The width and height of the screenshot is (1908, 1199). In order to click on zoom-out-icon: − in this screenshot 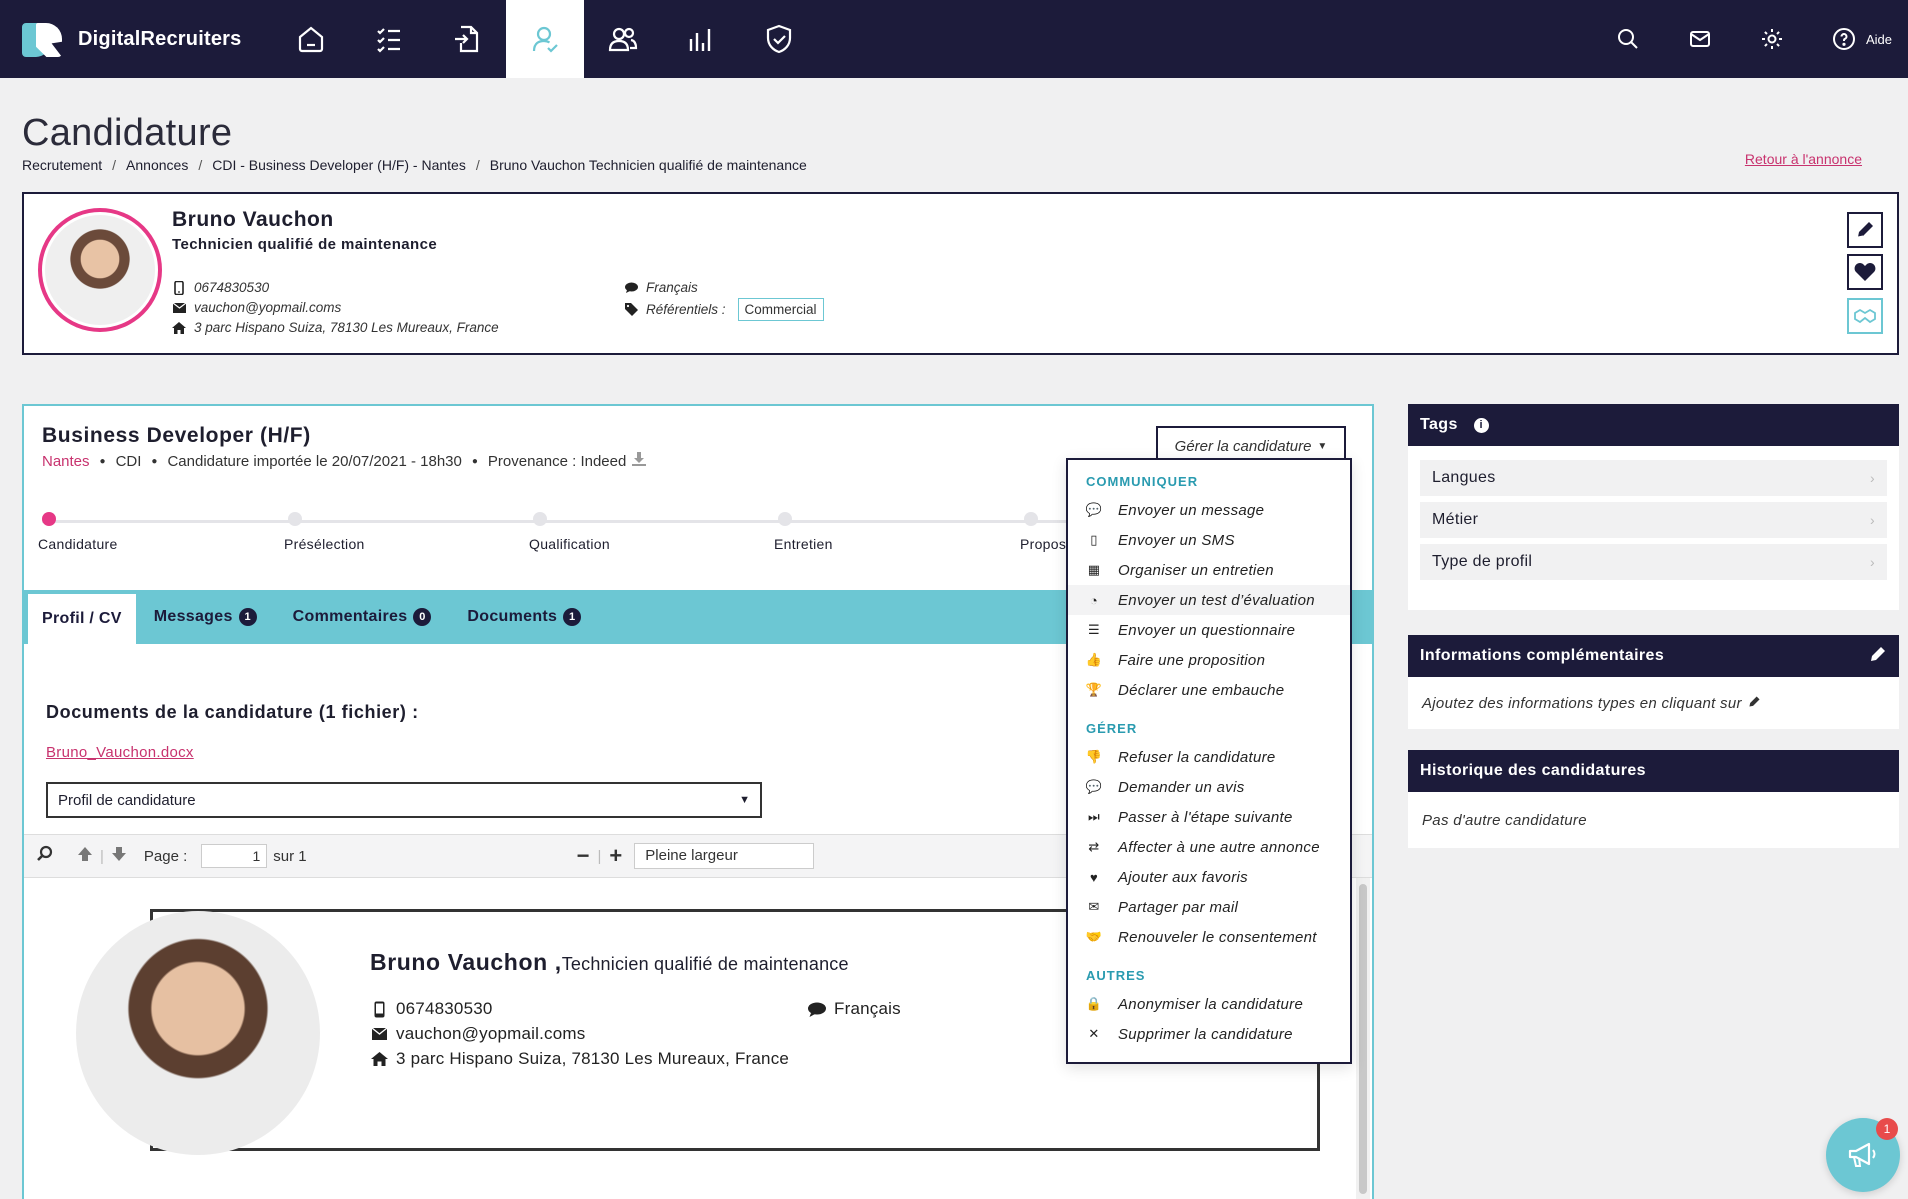, I will do `click(583, 856)`.